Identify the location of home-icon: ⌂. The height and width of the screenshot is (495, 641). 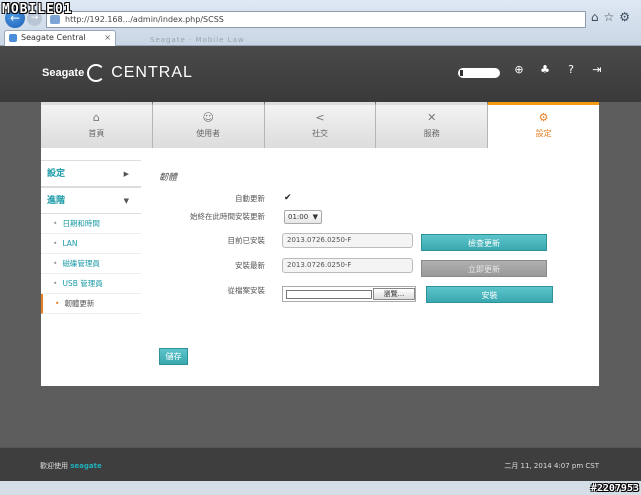
(96, 117).